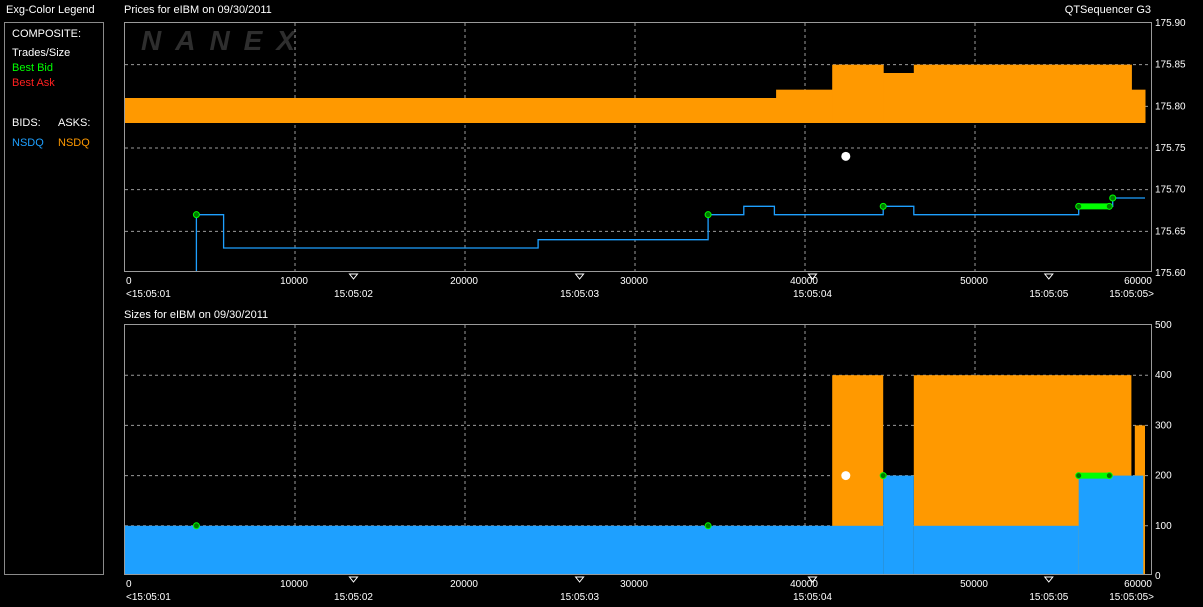  What do you see at coordinates (28, 143) in the screenshot?
I see `legend-bid-exchange: NSDQ` at bounding box center [28, 143].